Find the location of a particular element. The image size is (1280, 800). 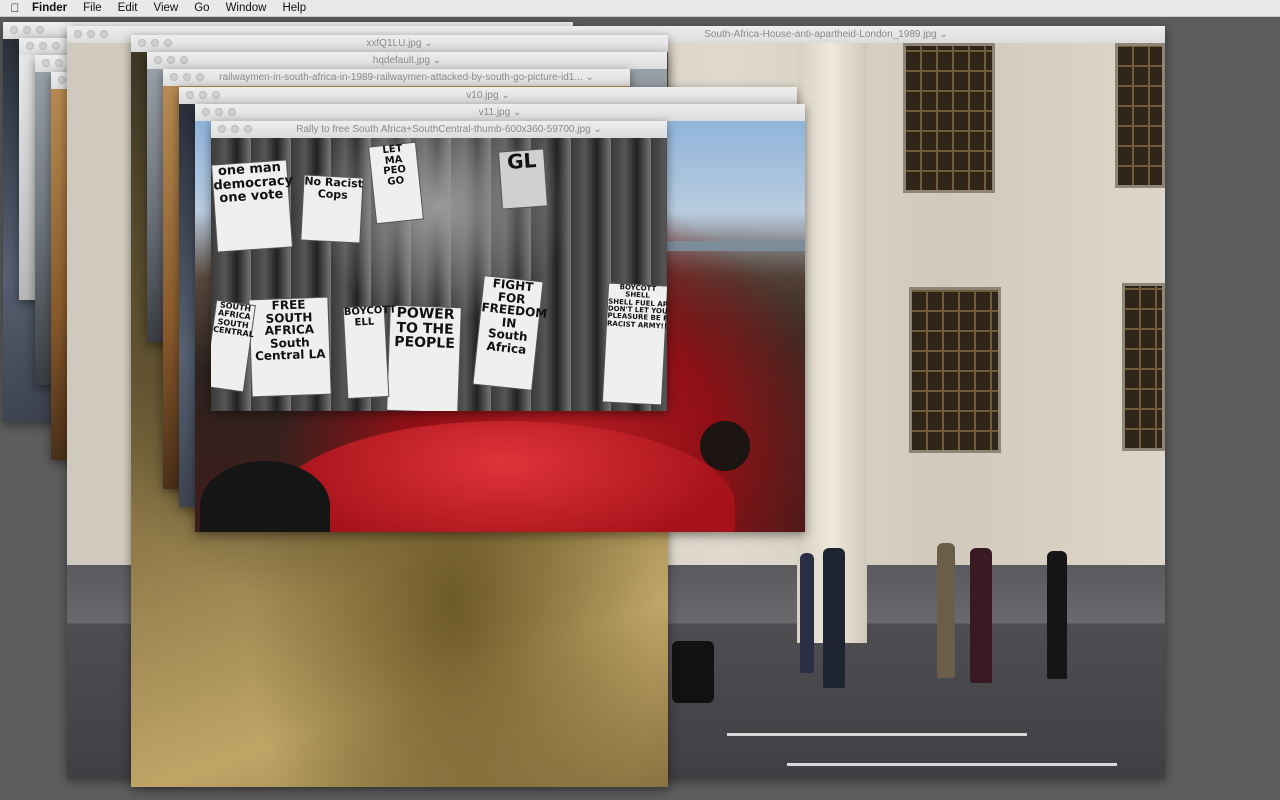

placard: LET MA PEO GO is located at coordinates (396, 183).